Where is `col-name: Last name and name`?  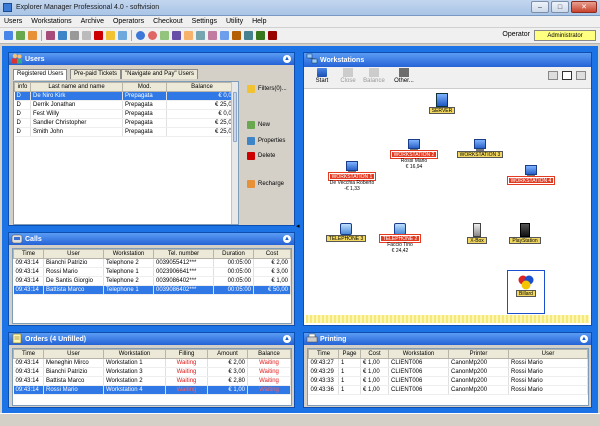 col-name: Last name and name is located at coordinates (76, 87).